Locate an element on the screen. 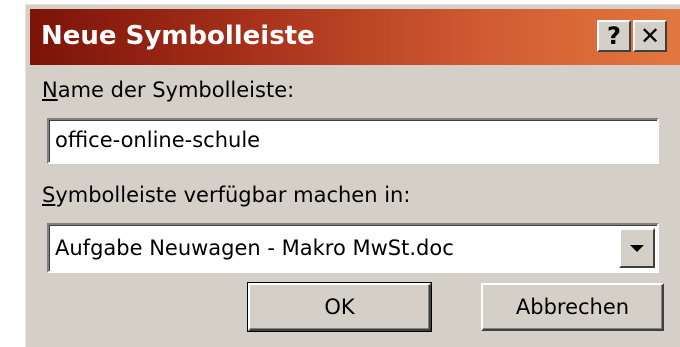 This screenshot has width=680, height=347. make-available-select: Aufgabe Neuwagen - Makro MwSt.doc is located at coordinates (353, 248).